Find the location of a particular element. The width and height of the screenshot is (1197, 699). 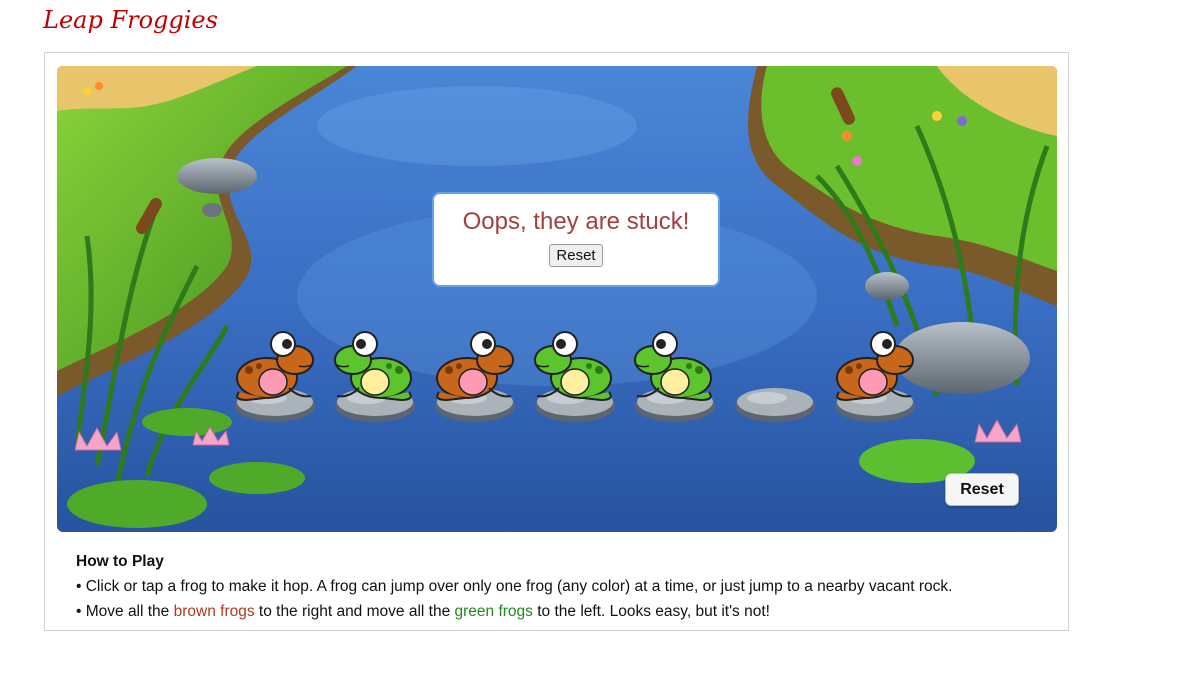

instruction-text: to the right and move all the is located at coordinates (354, 611).